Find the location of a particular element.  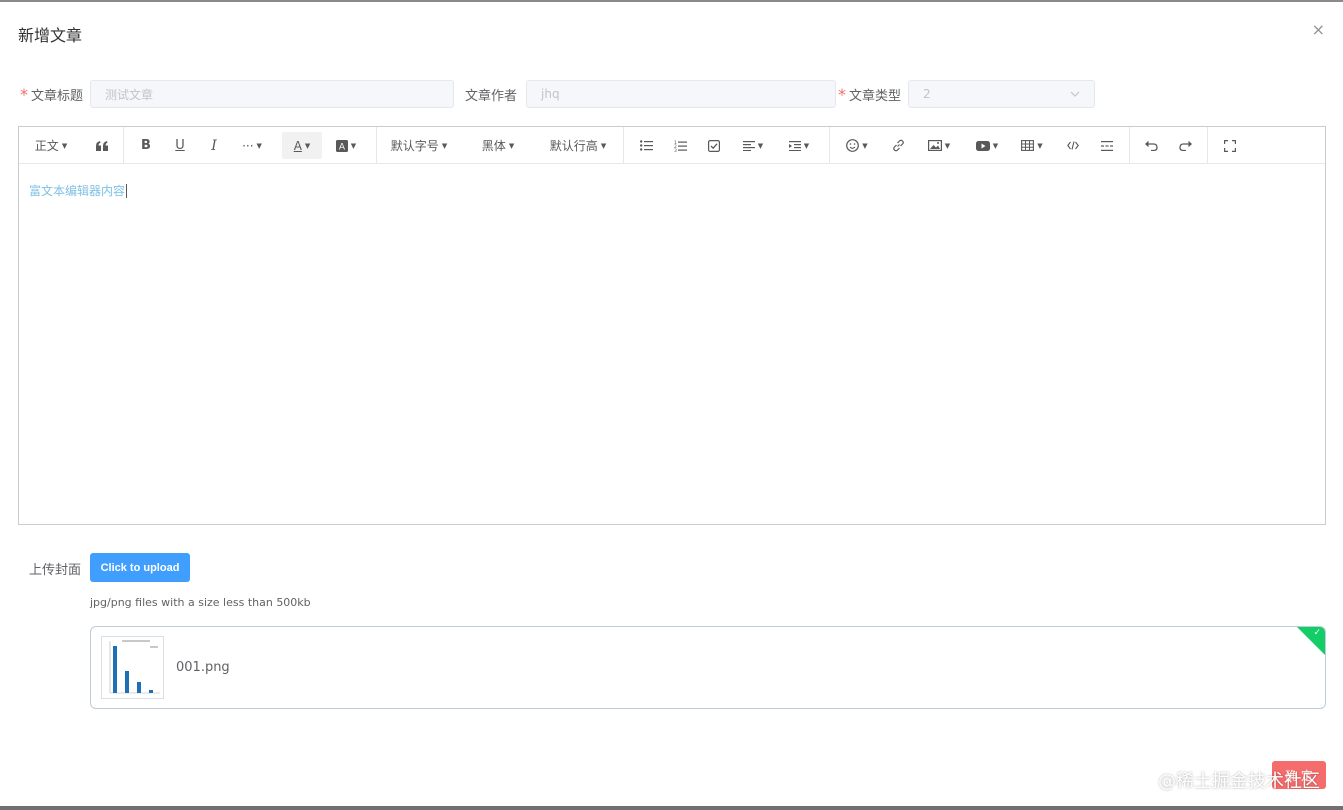

title-input: 测试文章 is located at coordinates (272, 94).